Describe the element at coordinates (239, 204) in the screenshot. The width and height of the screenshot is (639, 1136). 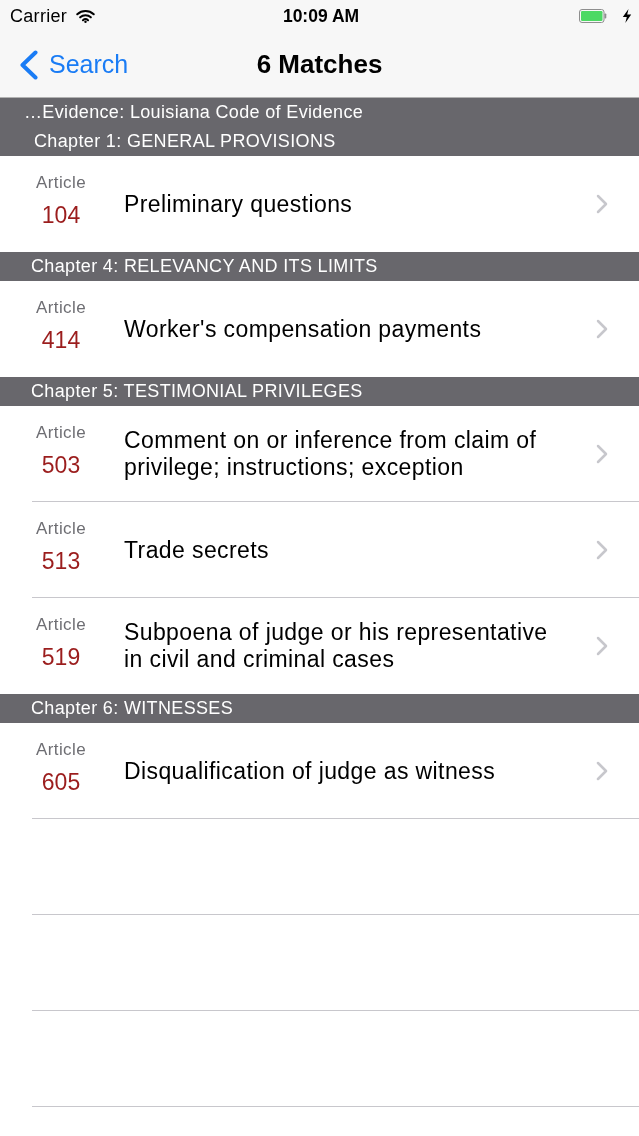
I see `article-title: Preliminary questions` at that location.